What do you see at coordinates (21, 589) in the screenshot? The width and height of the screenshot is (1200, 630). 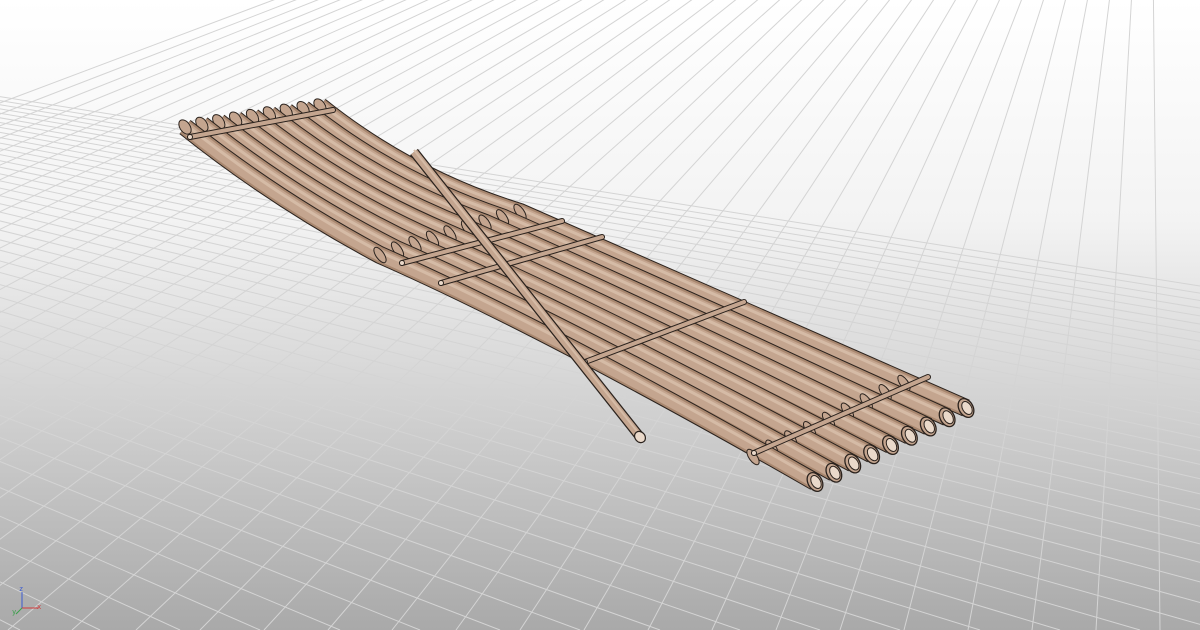 I see `z-axis-label: z` at bounding box center [21, 589].